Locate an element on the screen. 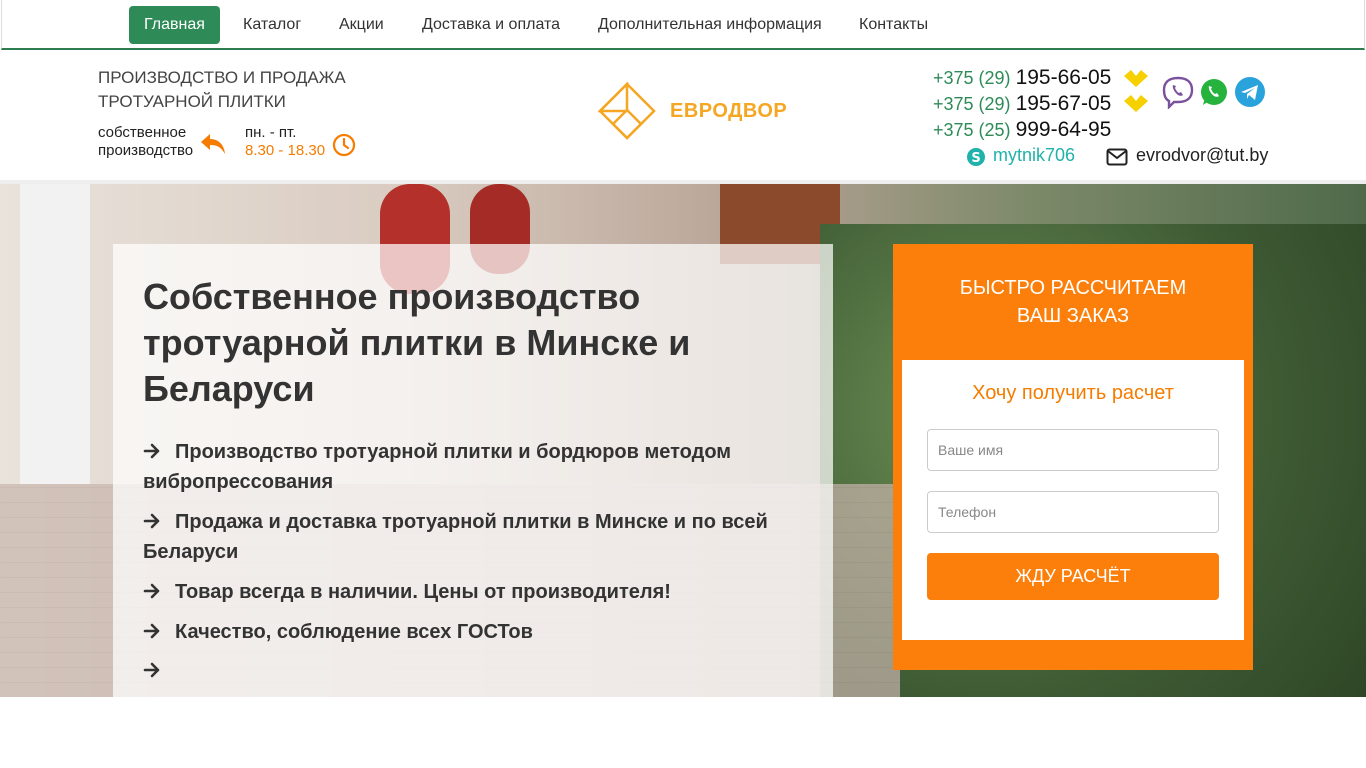 This screenshot has width=1366, height=768. phone-3-number: 999-64-95 is located at coordinates (1063, 129).